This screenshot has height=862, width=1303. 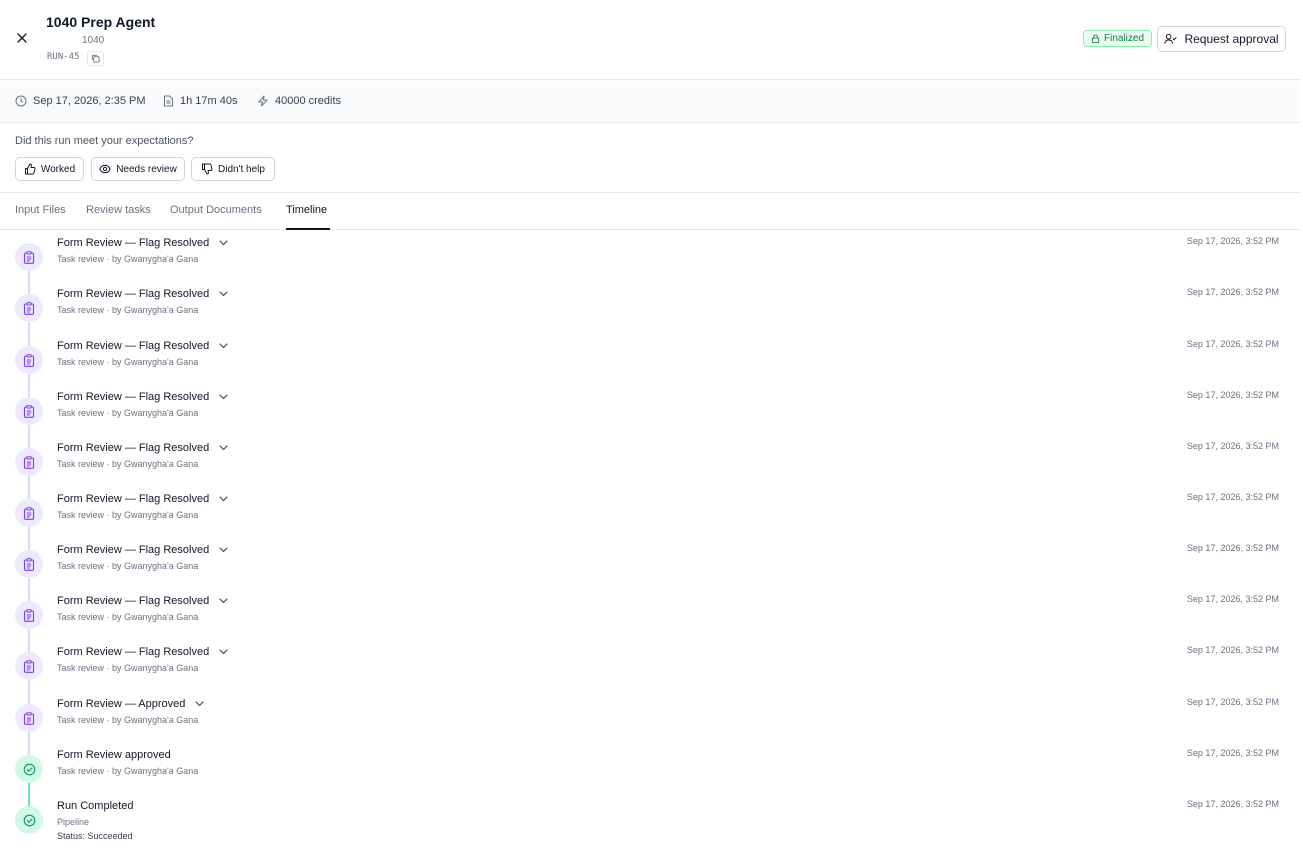 I want to click on didnt-help-button: Didn't help, so click(x=233, y=169).